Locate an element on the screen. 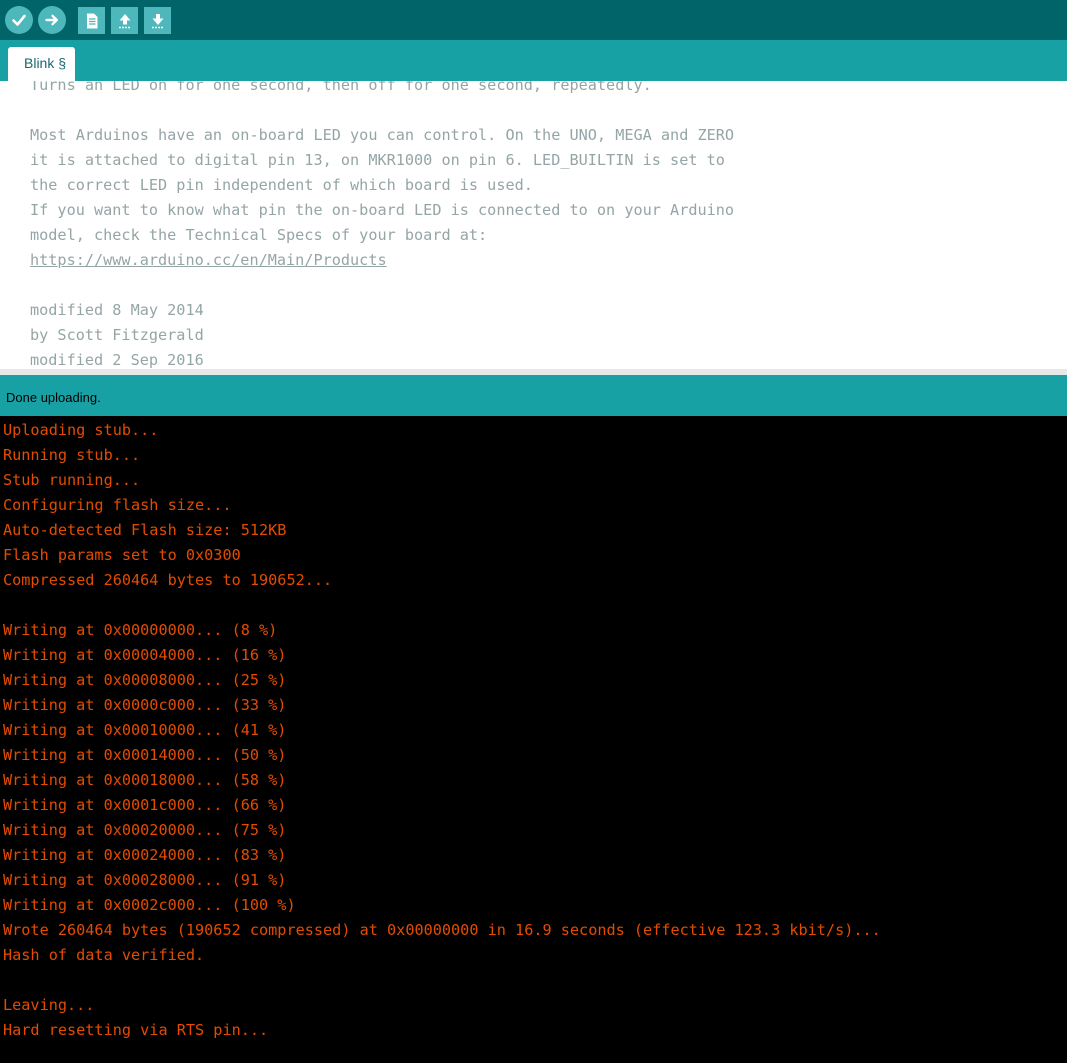 Image resolution: width=1067 pixels, height=1063 pixels. tab-label: Blink § is located at coordinates (45, 63).